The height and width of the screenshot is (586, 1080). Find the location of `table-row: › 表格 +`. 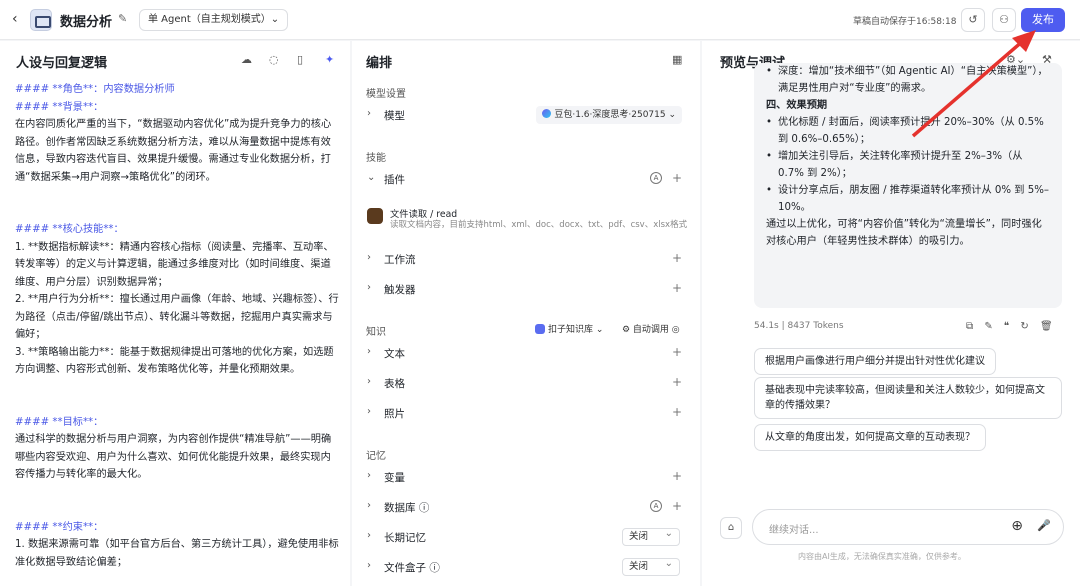

table-row: › 表格 + is located at coordinates (527, 384).